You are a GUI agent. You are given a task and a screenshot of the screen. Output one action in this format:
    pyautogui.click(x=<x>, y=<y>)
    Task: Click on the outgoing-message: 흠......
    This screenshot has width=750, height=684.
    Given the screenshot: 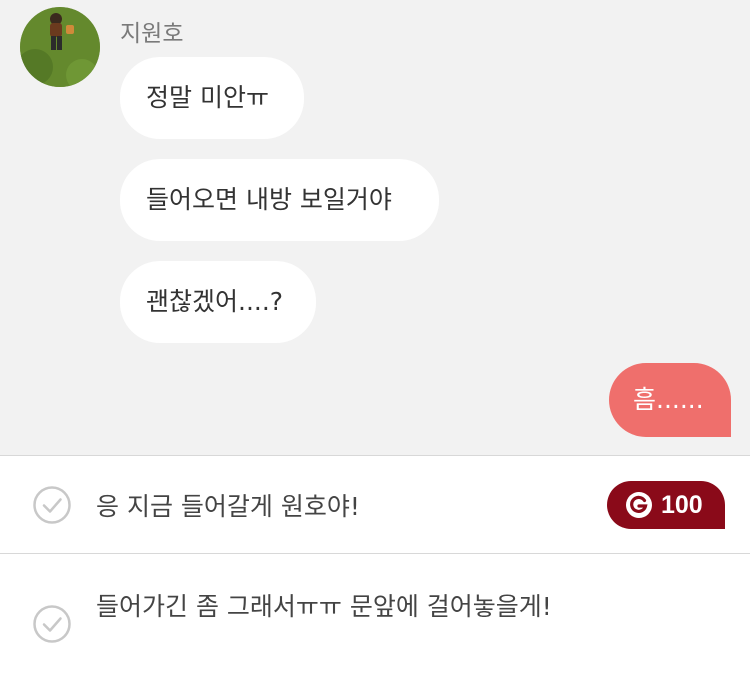 What is the action you would take?
    pyautogui.click(x=670, y=400)
    